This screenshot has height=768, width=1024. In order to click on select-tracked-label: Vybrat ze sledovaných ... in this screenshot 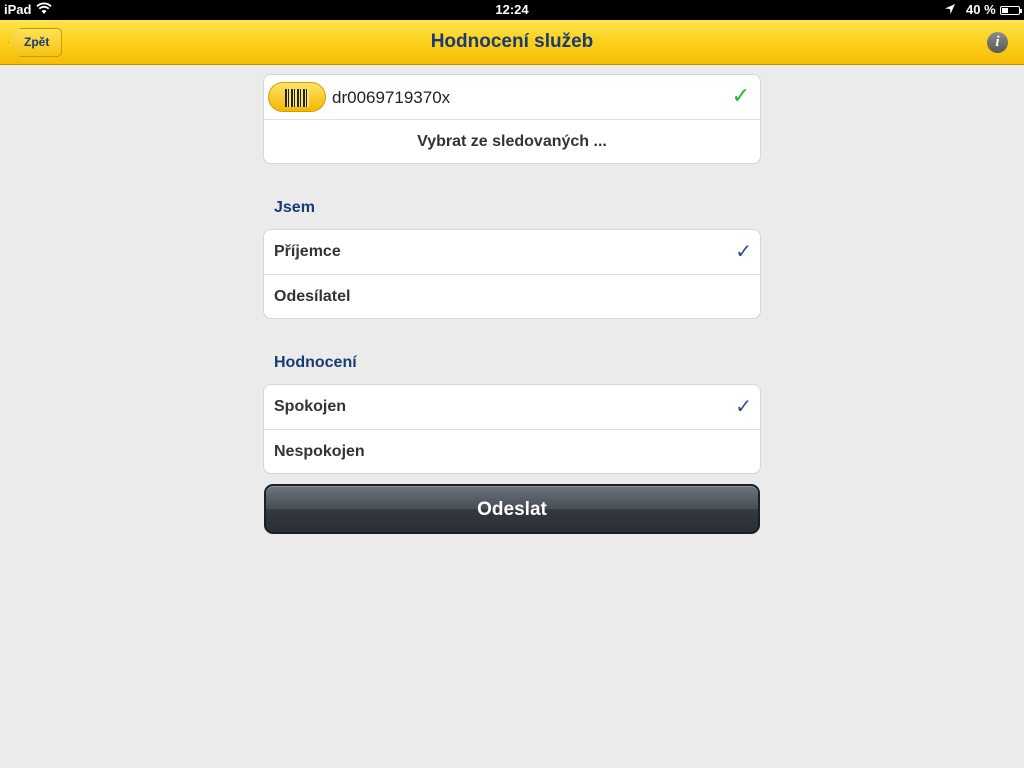, I will do `click(512, 141)`.